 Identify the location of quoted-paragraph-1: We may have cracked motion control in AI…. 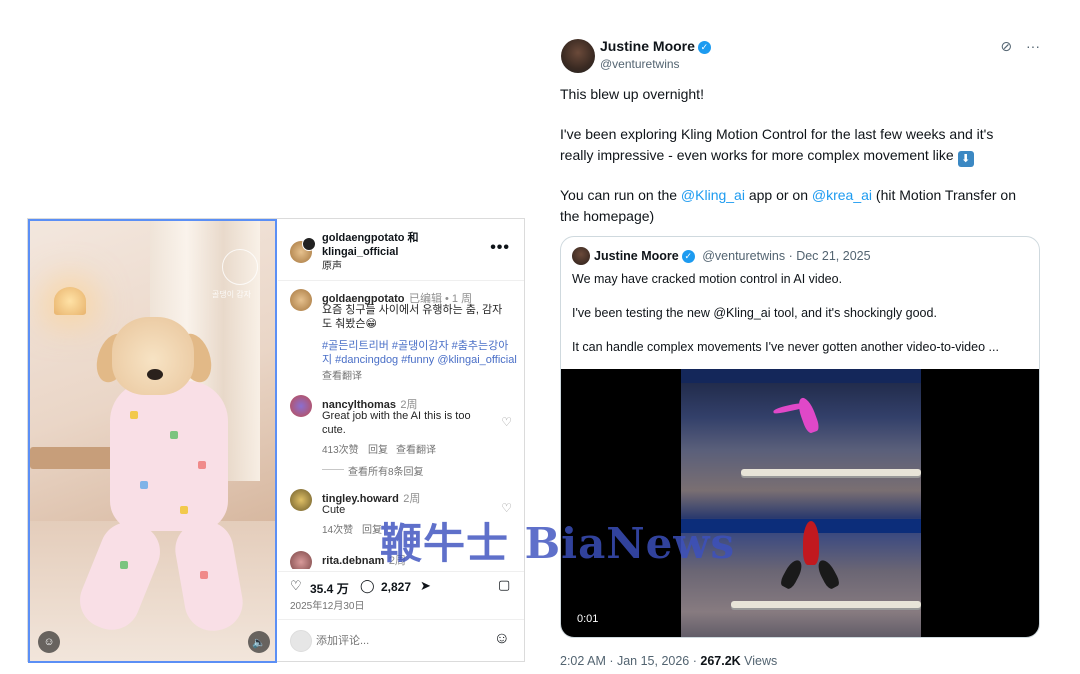
(707, 279).